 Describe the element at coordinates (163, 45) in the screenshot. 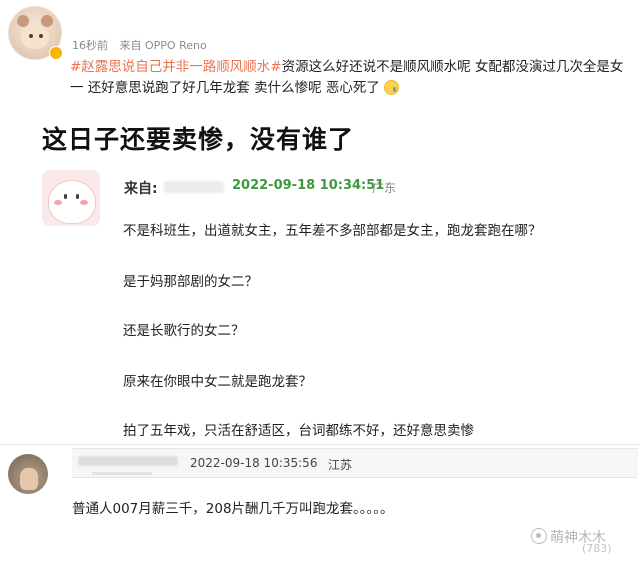

I see `post-source: 来自 OPPO Reno` at that location.